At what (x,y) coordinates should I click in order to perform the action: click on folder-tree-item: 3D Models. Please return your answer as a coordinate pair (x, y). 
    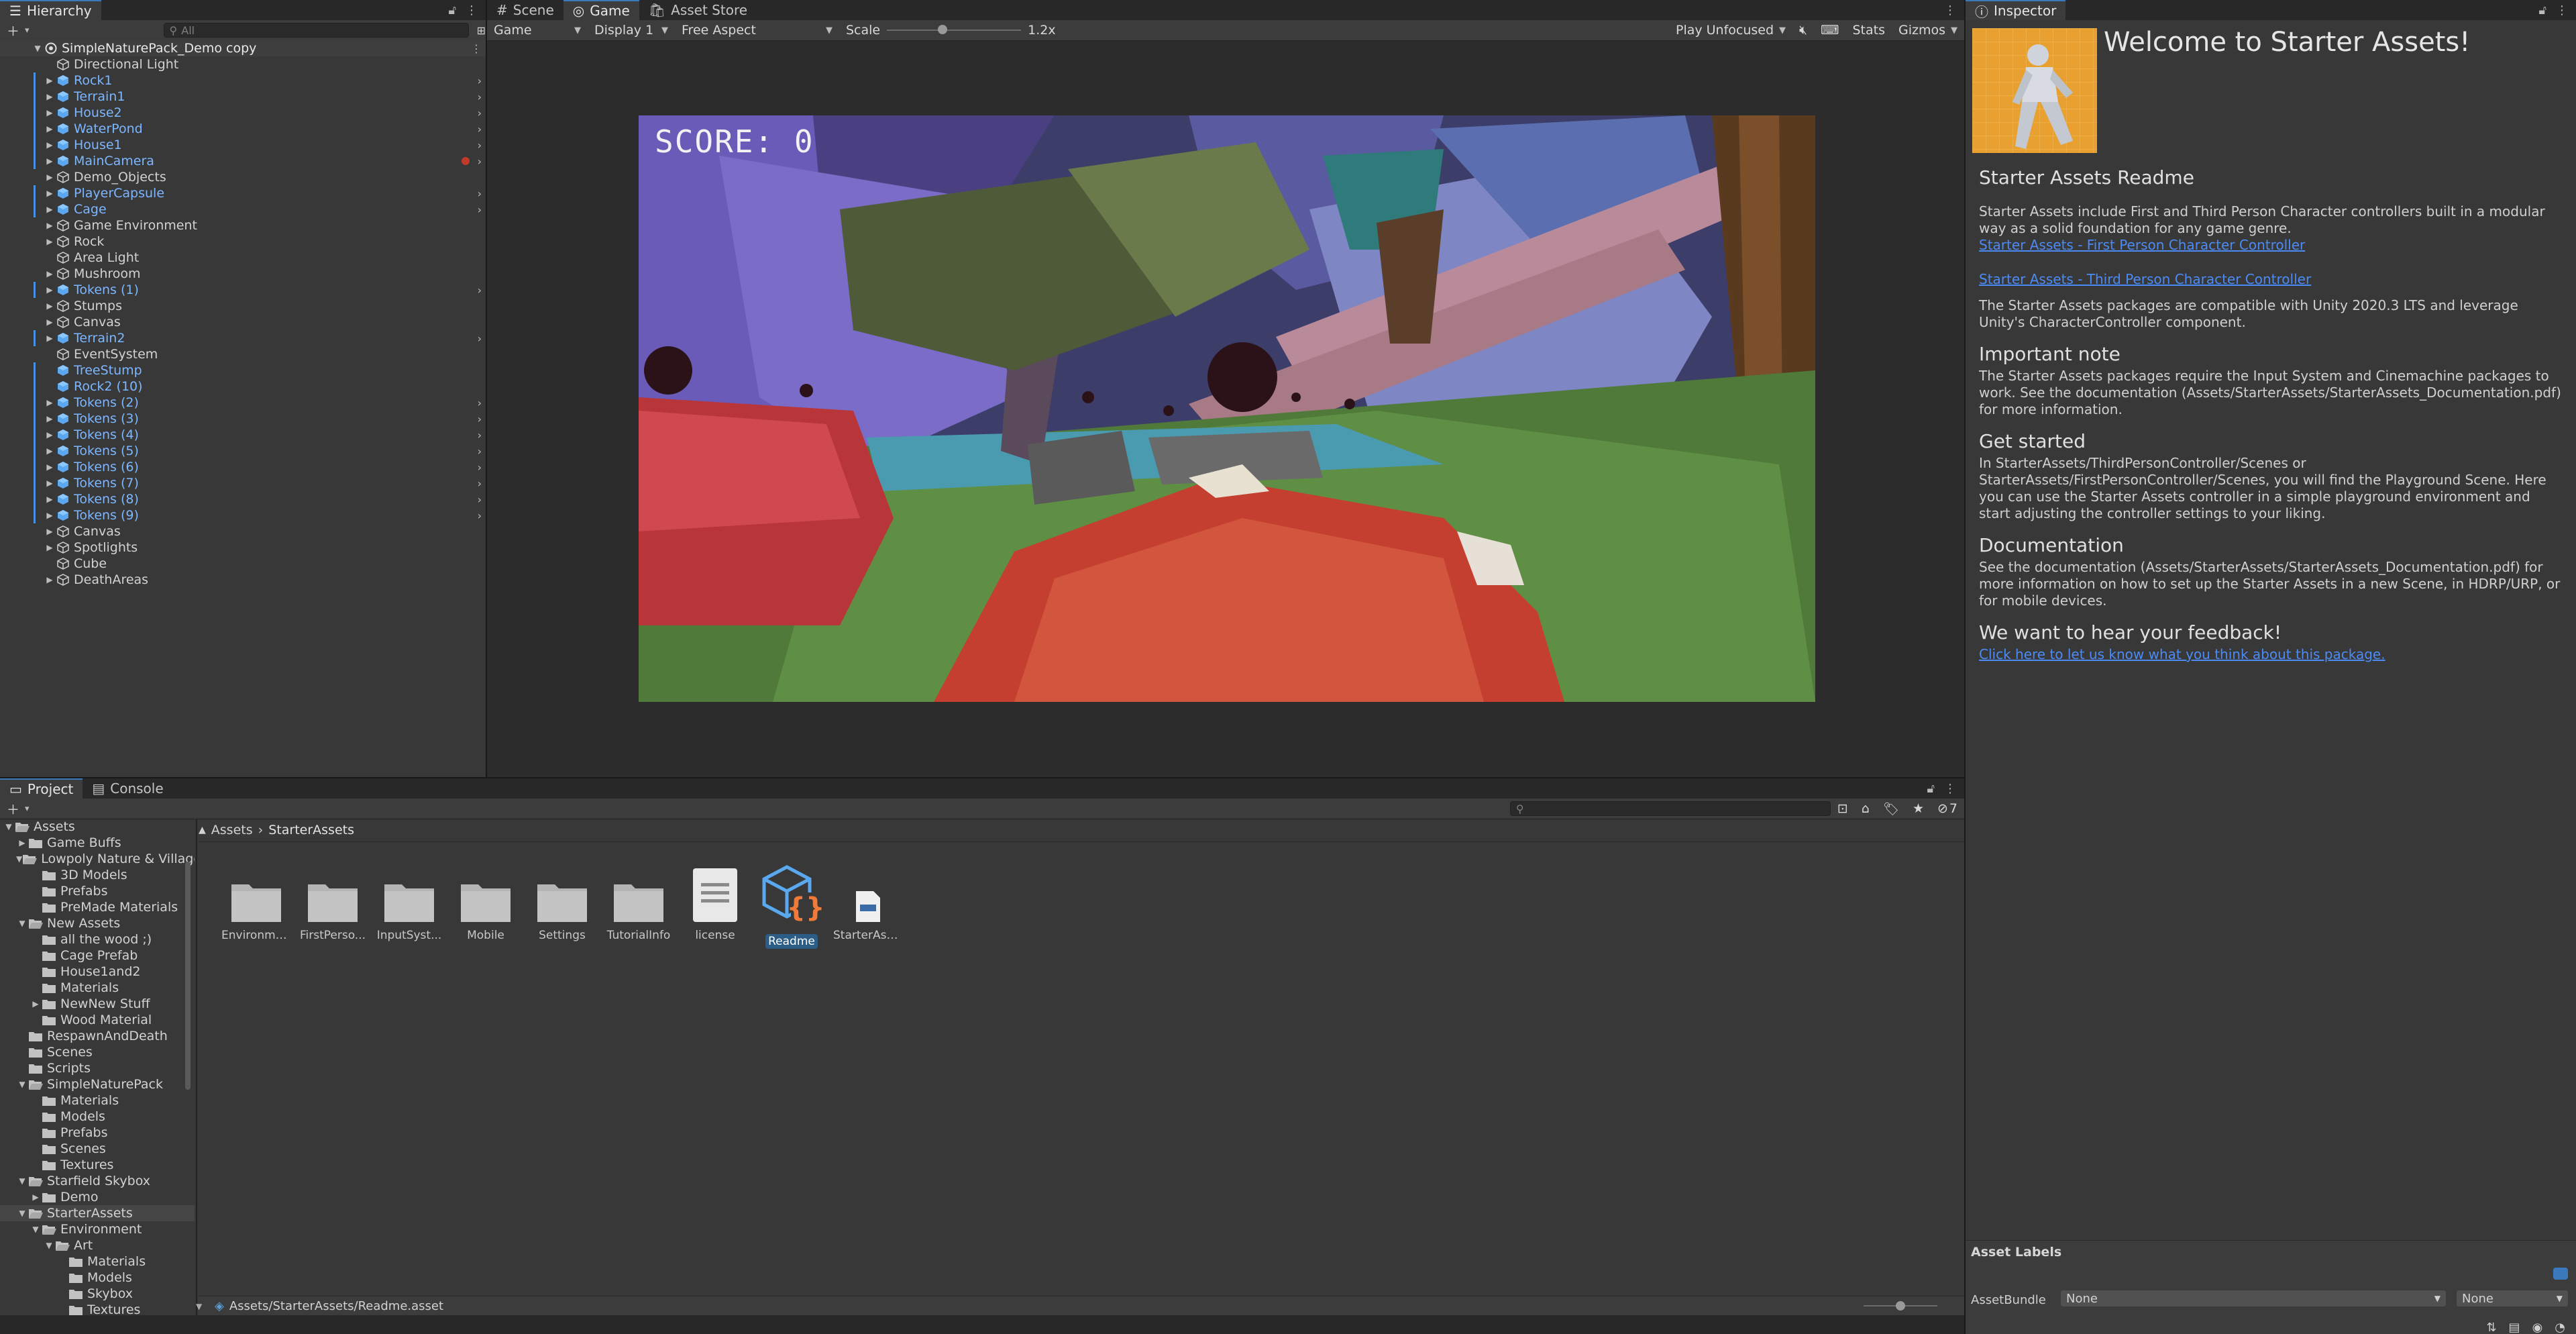
    Looking at the image, I should click on (97, 875).